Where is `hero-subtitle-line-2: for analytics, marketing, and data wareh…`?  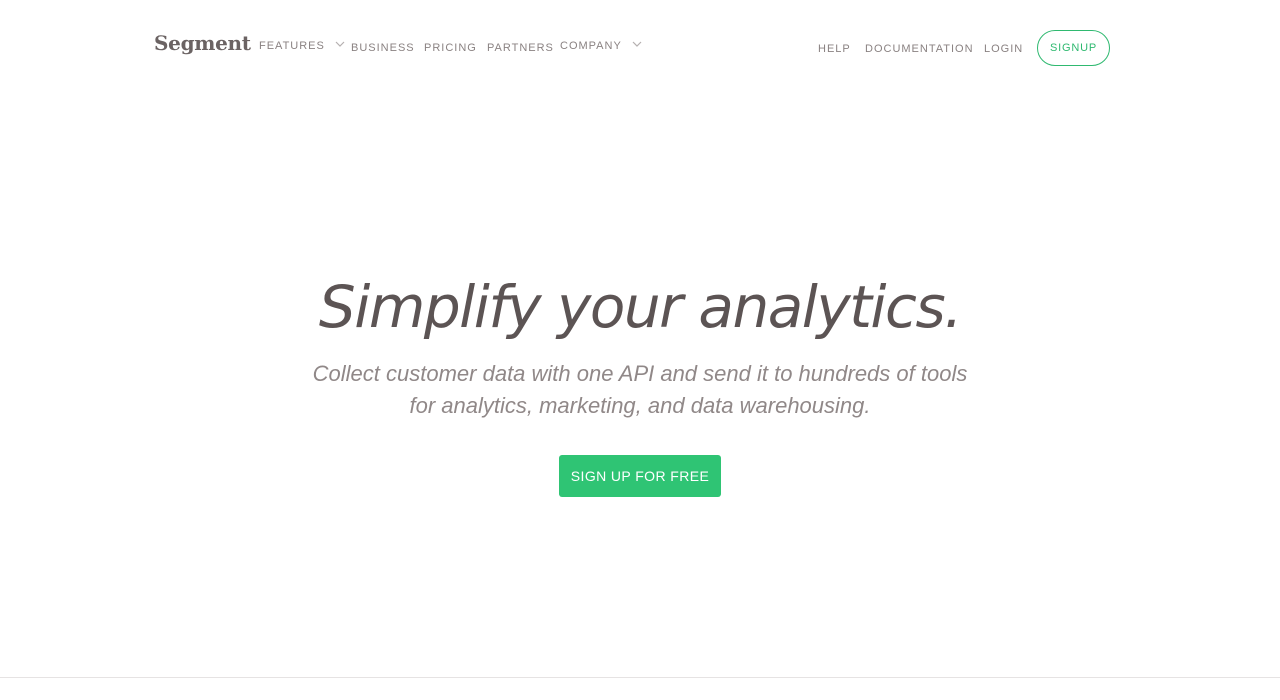
hero-subtitle-line-2: for analytics, marketing, and data wareh… is located at coordinates (640, 405).